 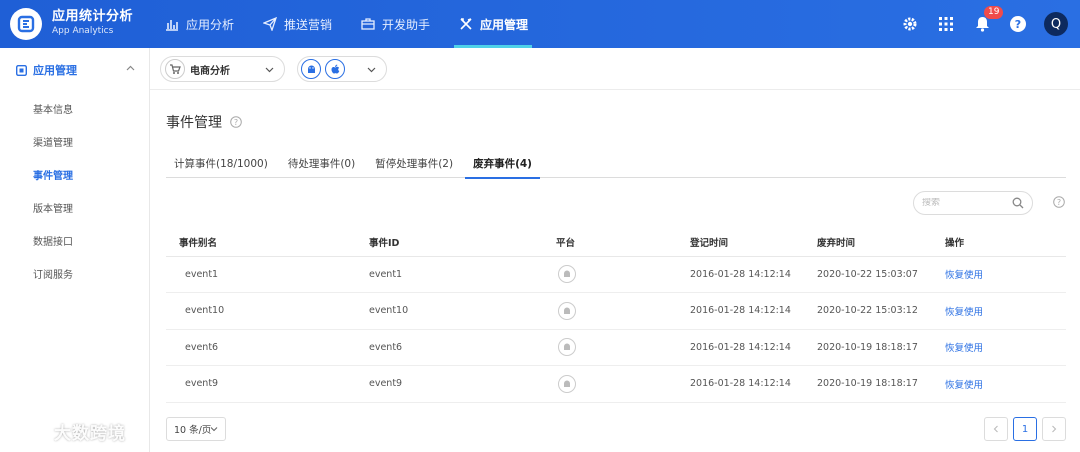 What do you see at coordinates (1018, 203) in the screenshot?
I see `search-icon` at bounding box center [1018, 203].